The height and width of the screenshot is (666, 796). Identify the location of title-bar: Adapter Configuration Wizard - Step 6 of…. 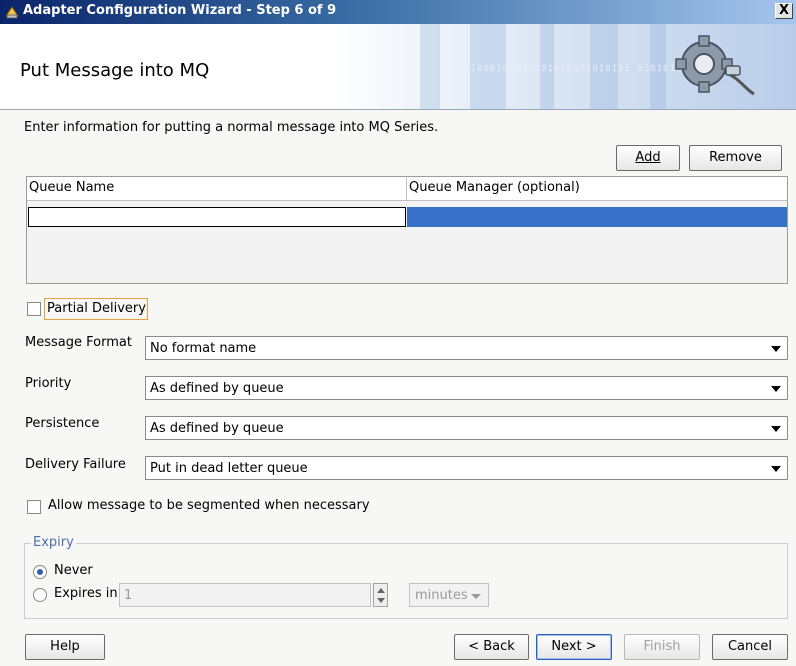
(398, 12).